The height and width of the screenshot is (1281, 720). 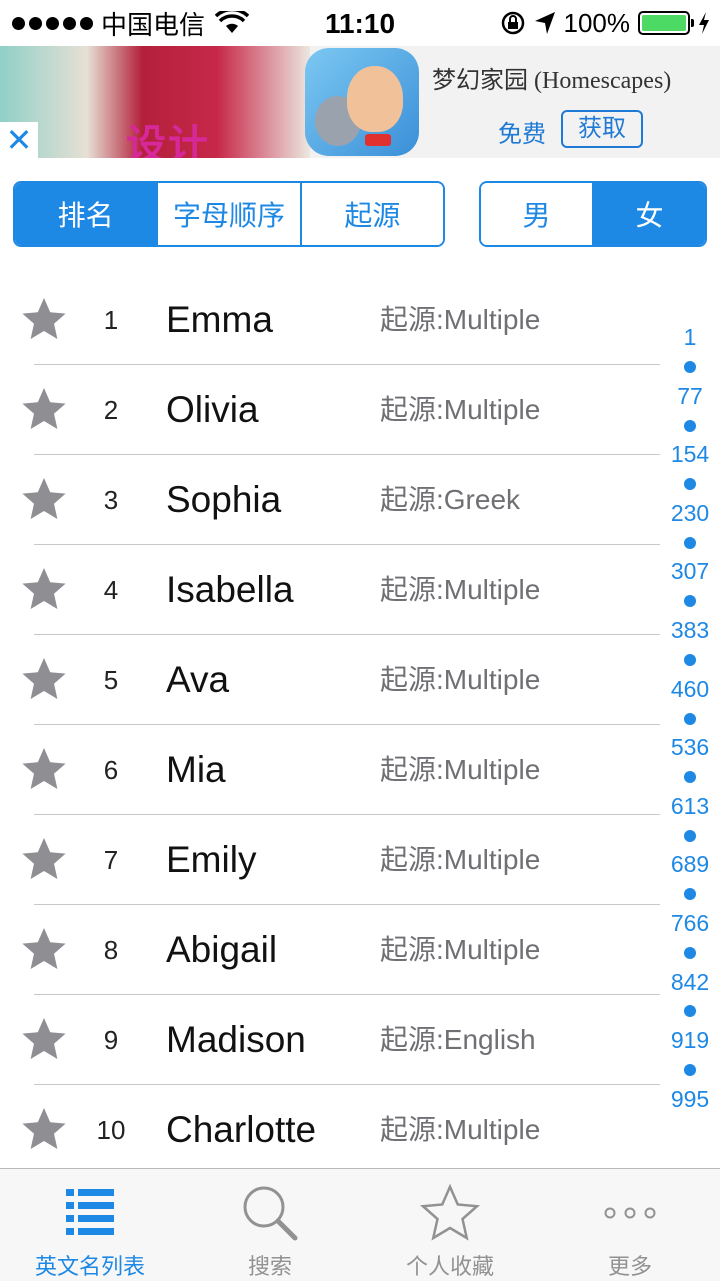 I want to click on character-face-image, so click(x=375, y=99).